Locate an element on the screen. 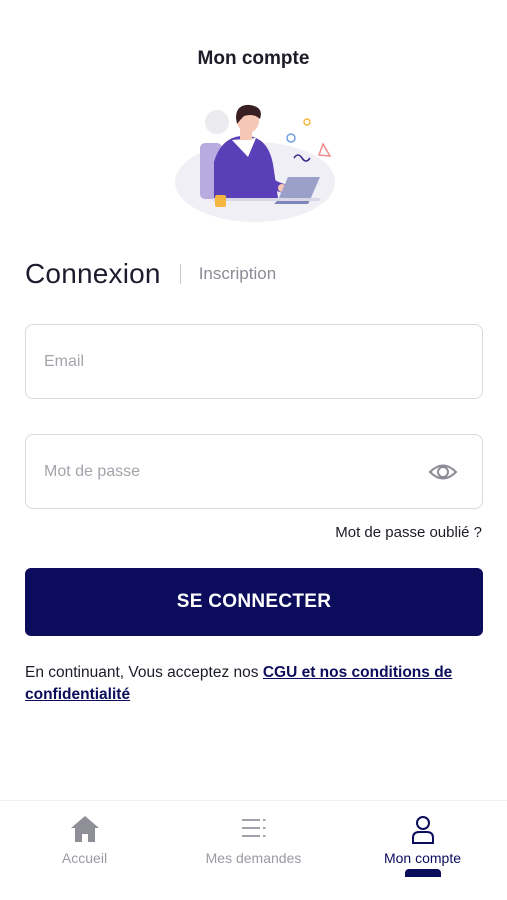 The width and height of the screenshot is (507, 900). email-field-container is located at coordinates (254, 361).